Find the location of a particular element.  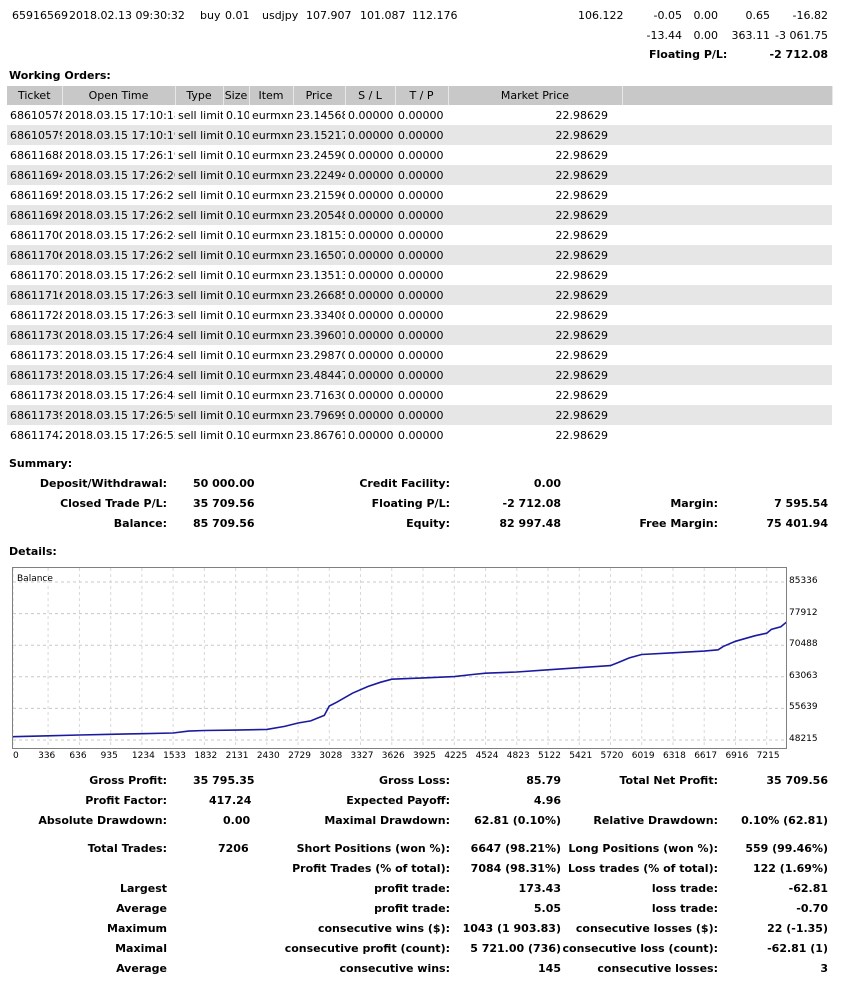

col-type: Type is located at coordinates (199, 95).